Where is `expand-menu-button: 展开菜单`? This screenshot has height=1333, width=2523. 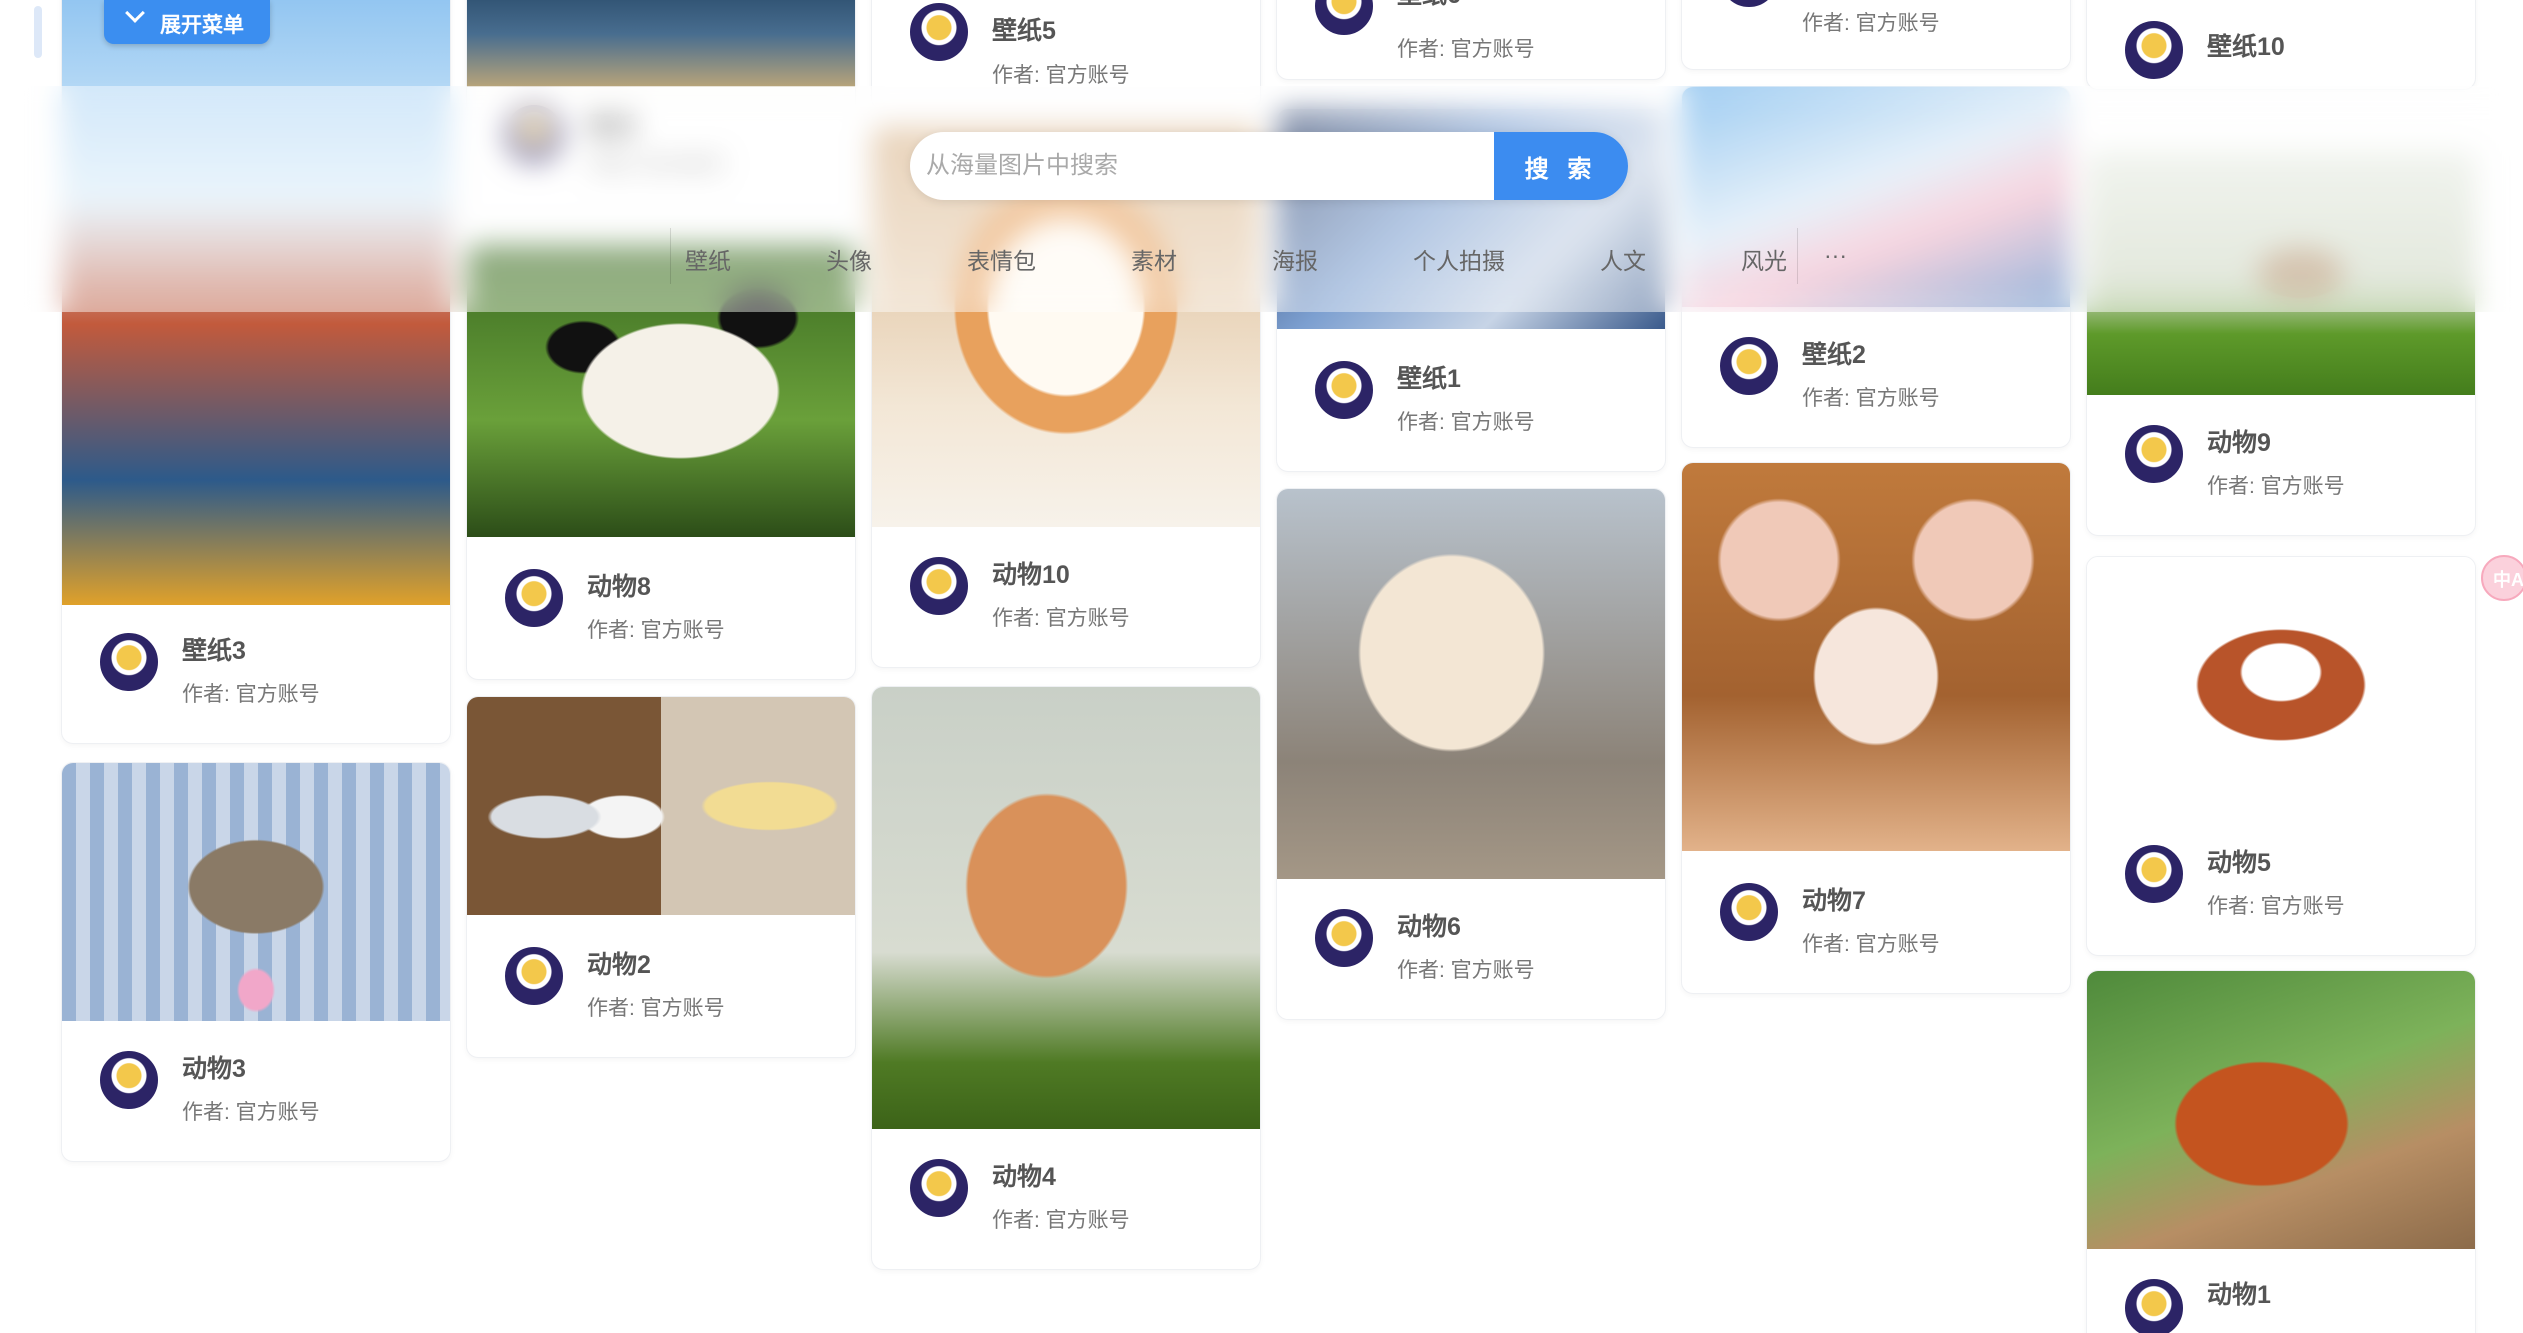
expand-menu-button: 展开菜单 is located at coordinates (187, 22).